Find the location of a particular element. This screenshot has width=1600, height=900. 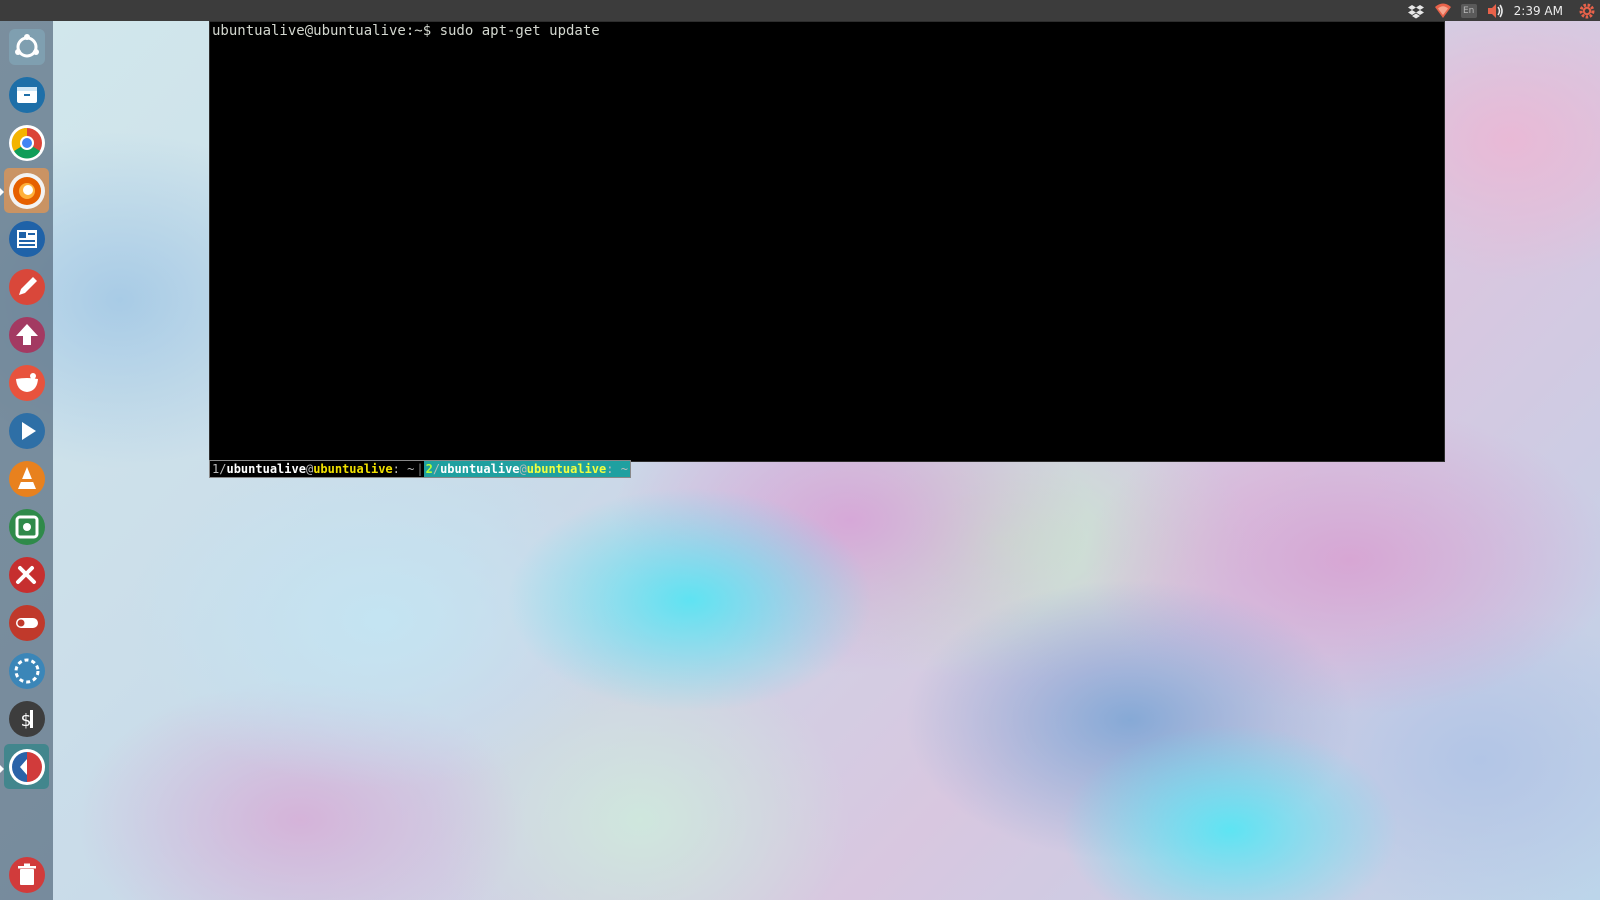

keyboard-layout-indicator: En is located at coordinates (1468, 10).